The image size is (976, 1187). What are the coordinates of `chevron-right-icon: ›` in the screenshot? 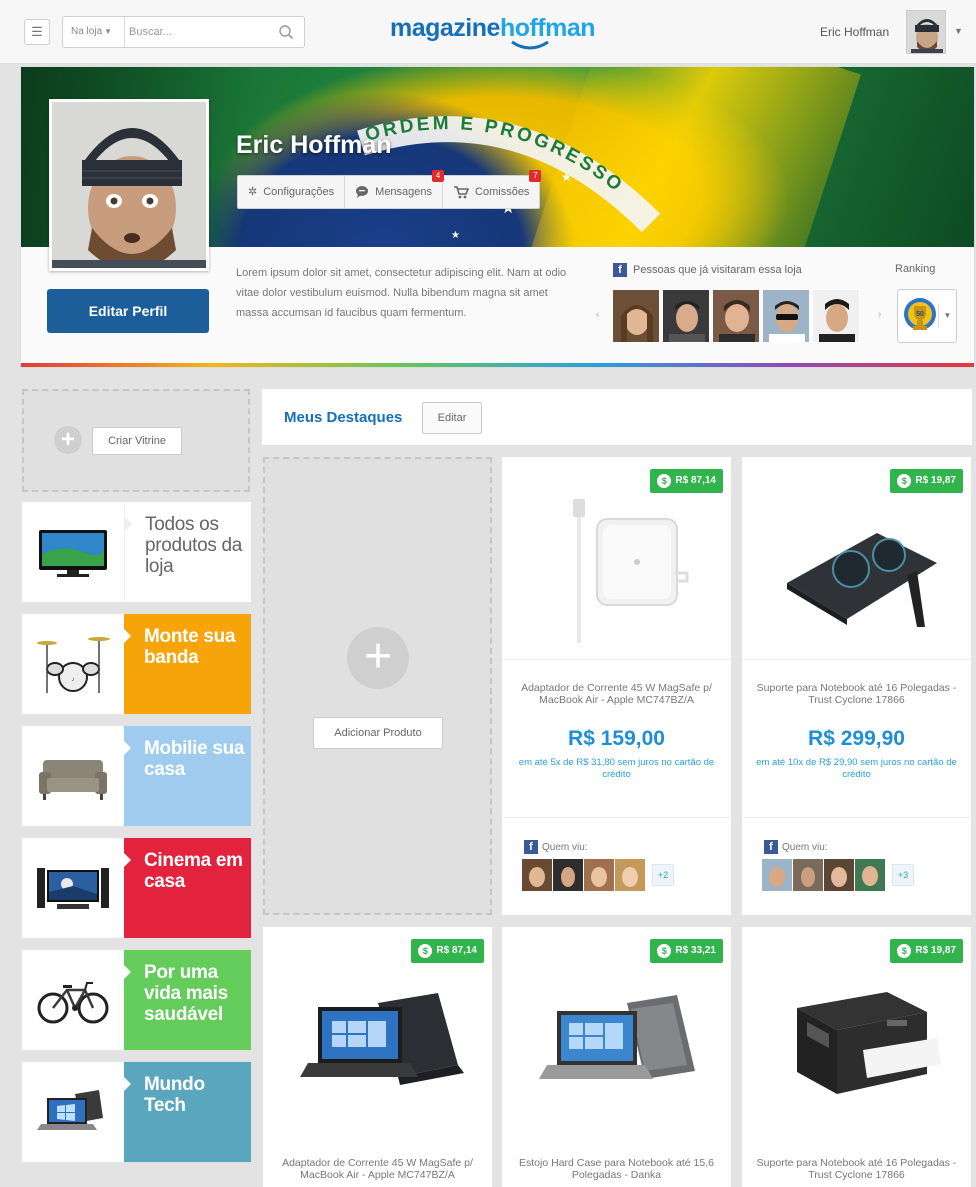 It's located at (879, 314).